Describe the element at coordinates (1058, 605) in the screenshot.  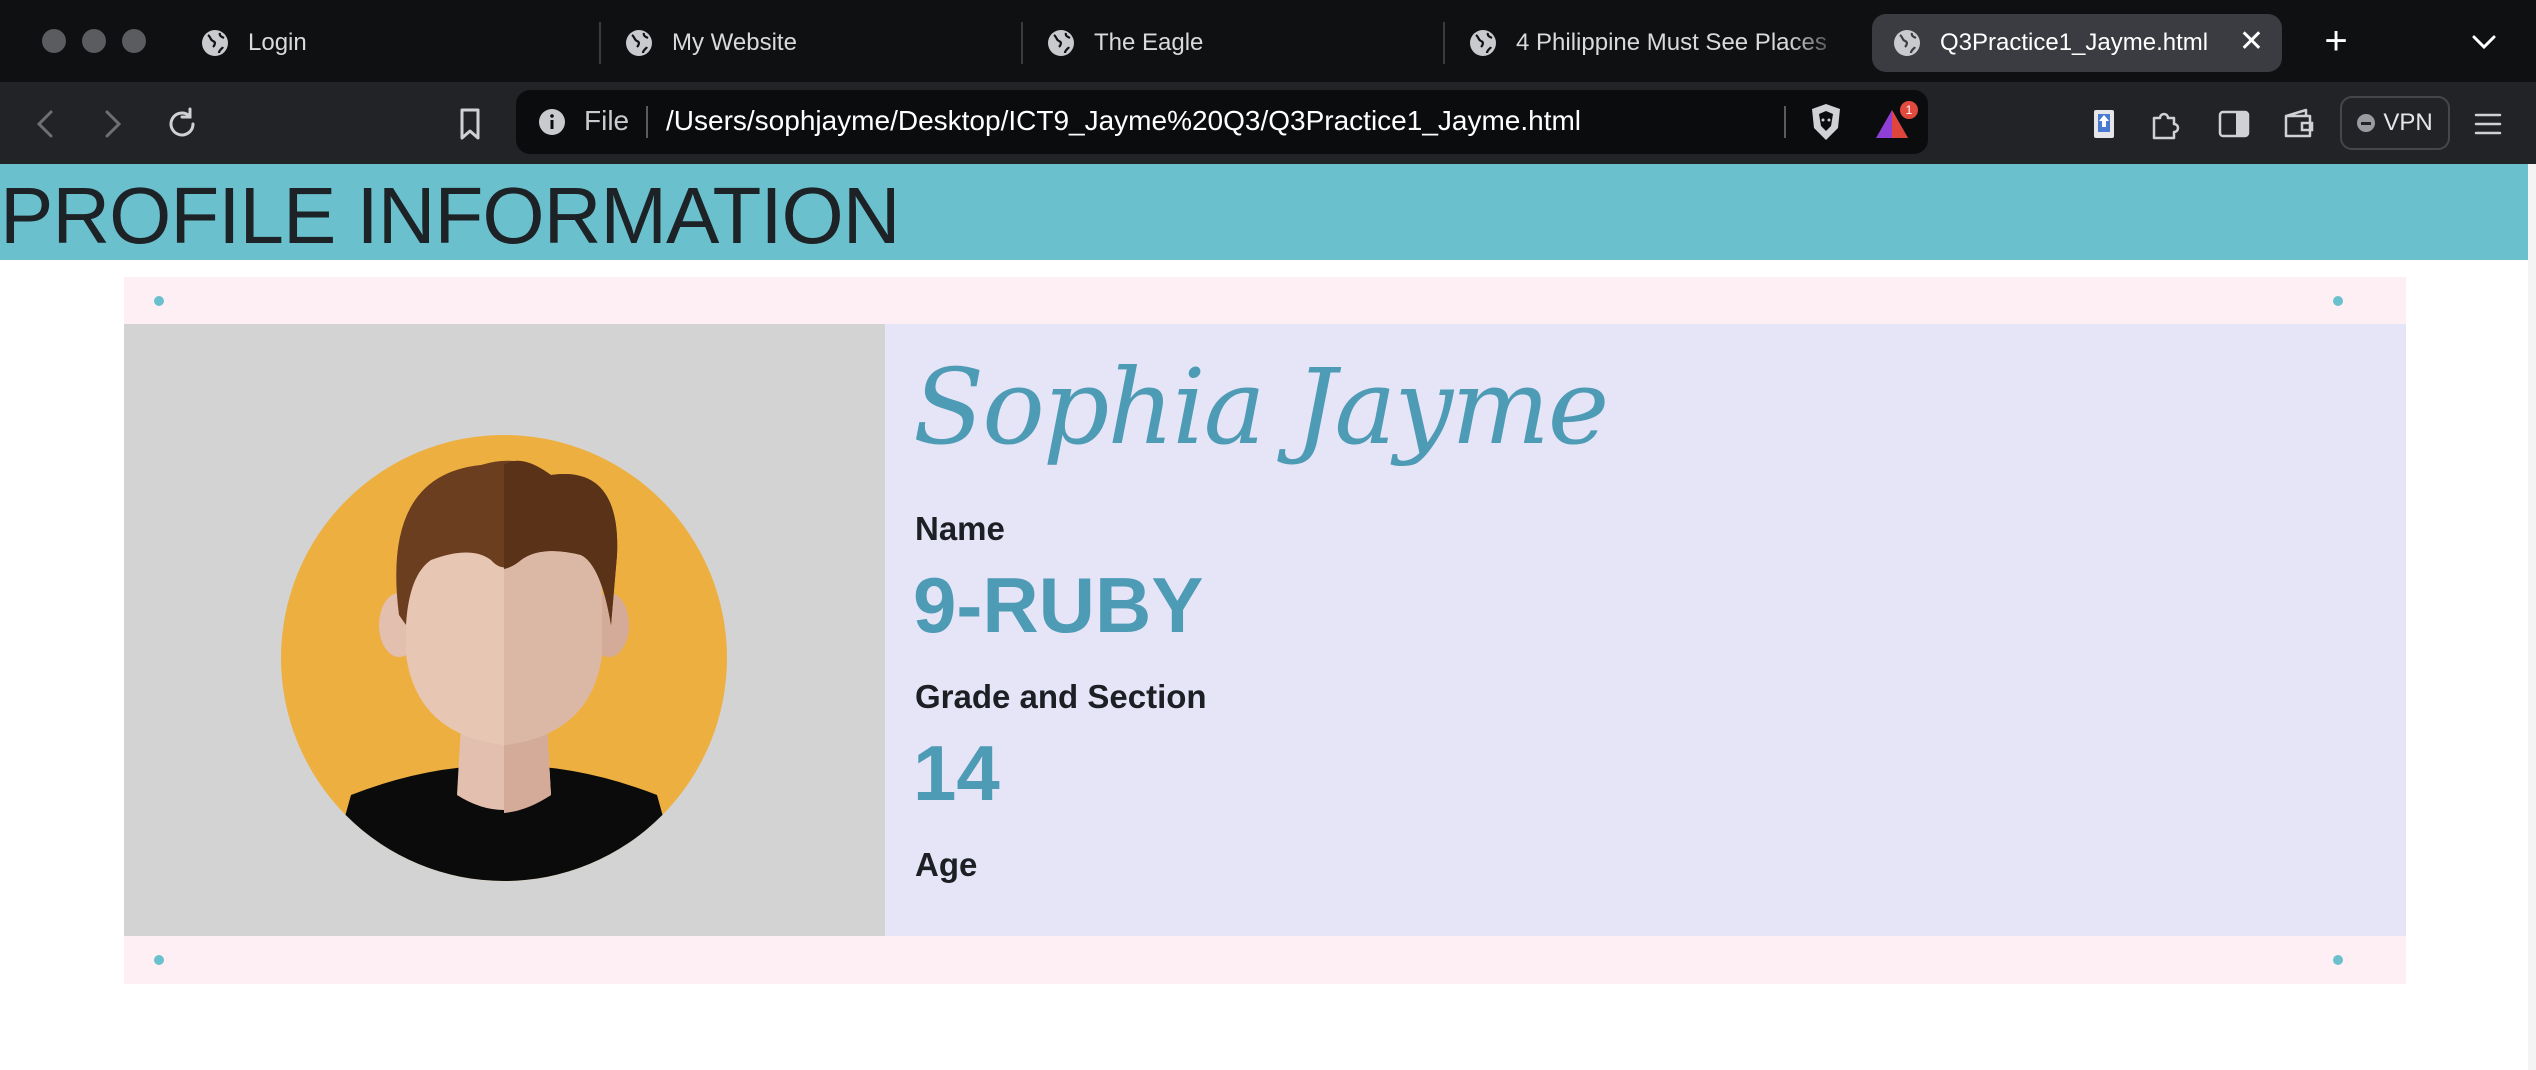
I see `grade-section-value: 9-RUBY` at that location.